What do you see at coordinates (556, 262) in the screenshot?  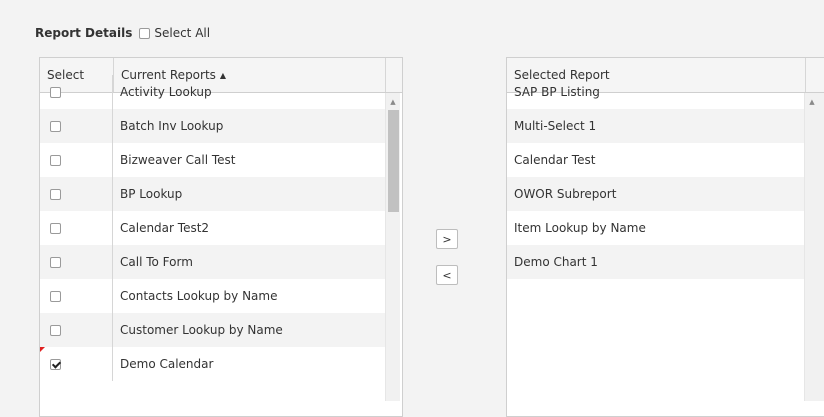 I see `selected-report-name: Demo Chart 1` at bounding box center [556, 262].